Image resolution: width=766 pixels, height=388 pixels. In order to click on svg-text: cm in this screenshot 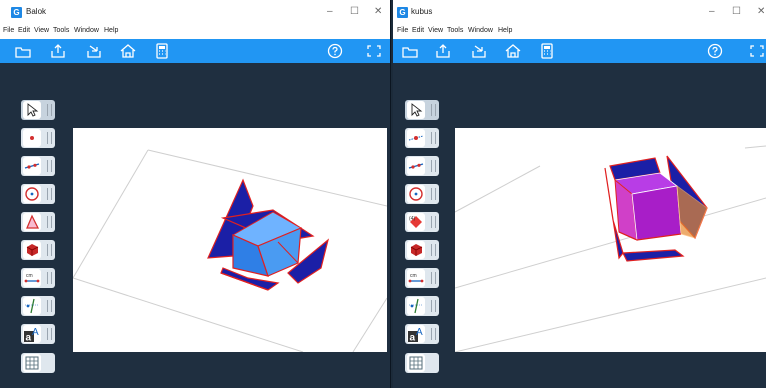, I will do `click(29, 276)`.